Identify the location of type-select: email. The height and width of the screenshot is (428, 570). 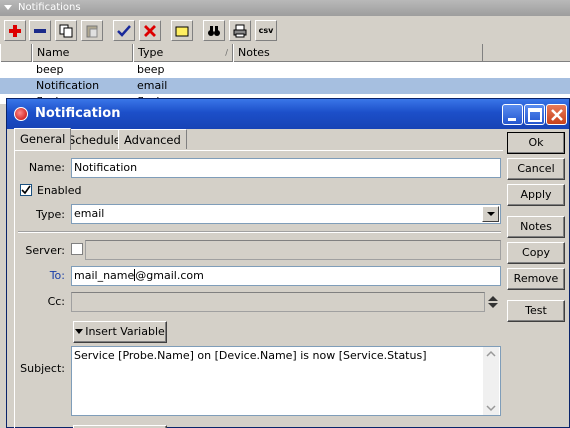
(286, 214).